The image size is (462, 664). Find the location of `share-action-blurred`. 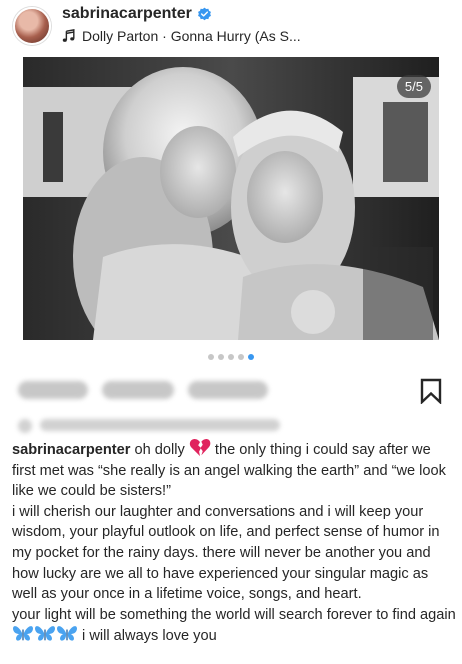

share-action-blurred is located at coordinates (228, 390).